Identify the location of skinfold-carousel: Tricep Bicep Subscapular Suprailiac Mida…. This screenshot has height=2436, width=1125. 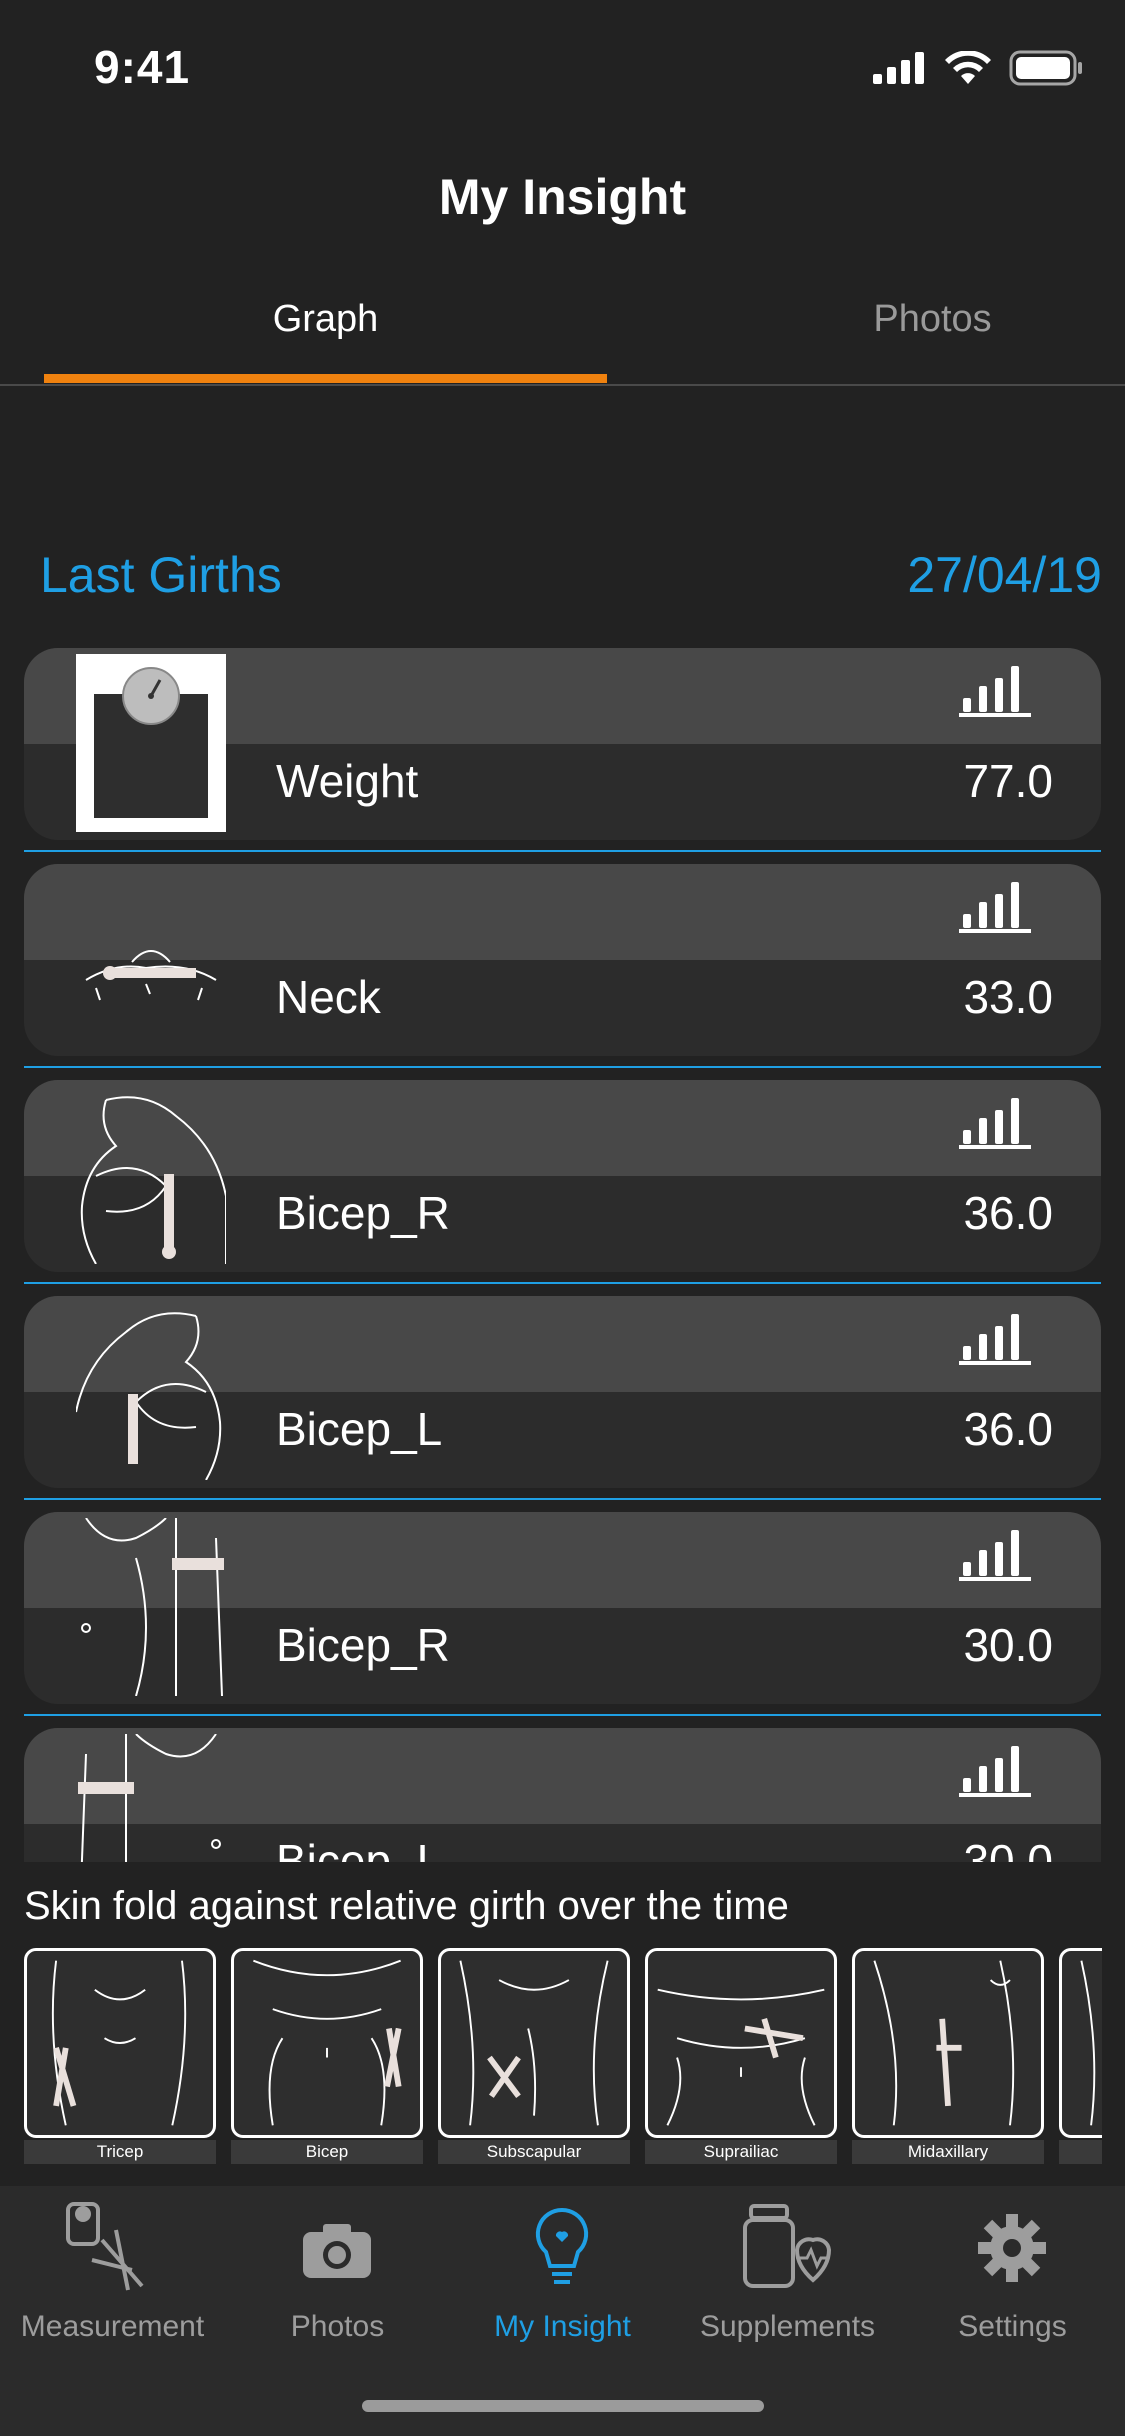
(563, 2058).